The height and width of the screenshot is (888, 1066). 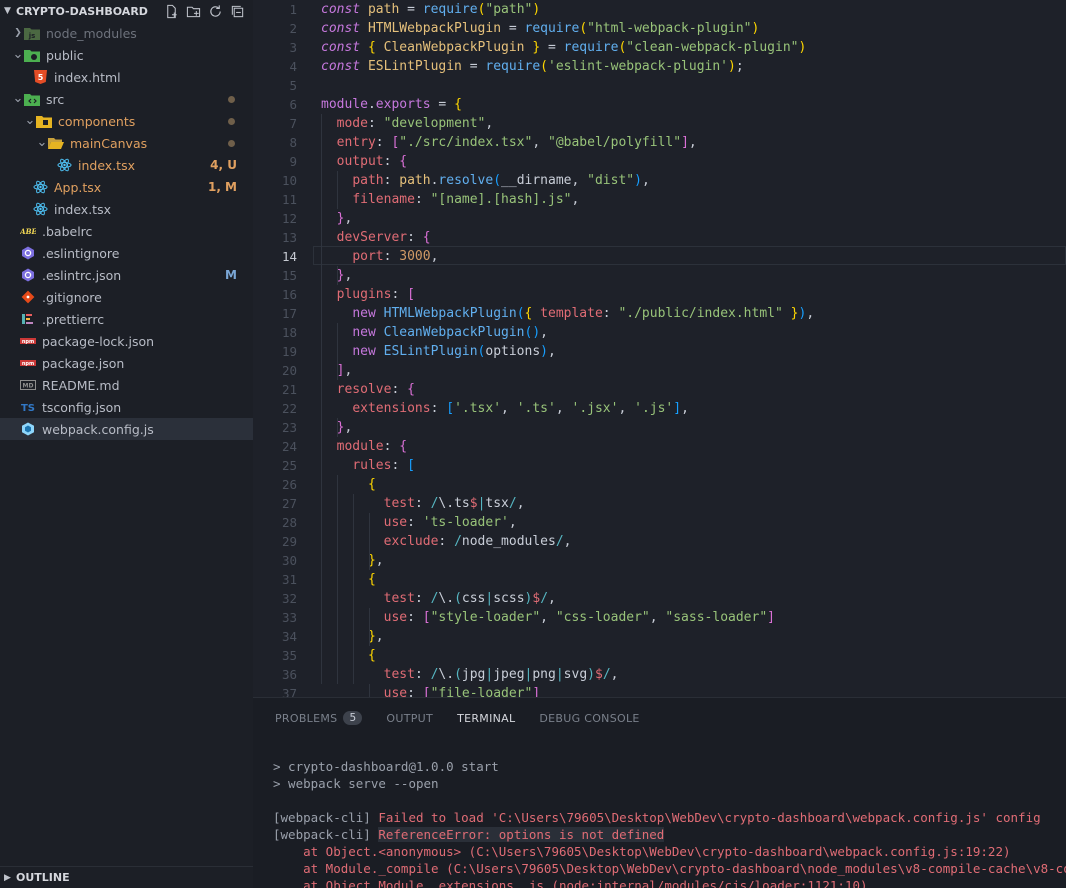 What do you see at coordinates (193, 11) in the screenshot?
I see `new-folder-icon` at bounding box center [193, 11].